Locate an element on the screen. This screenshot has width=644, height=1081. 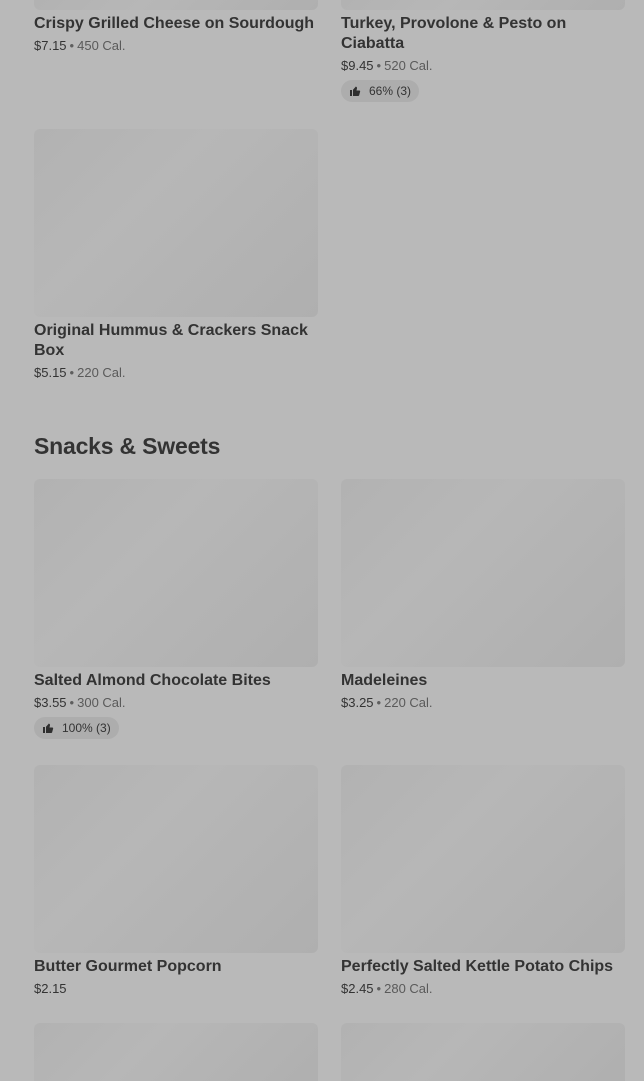
rating-text: 100% (3) is located at coordinates (86, 728).